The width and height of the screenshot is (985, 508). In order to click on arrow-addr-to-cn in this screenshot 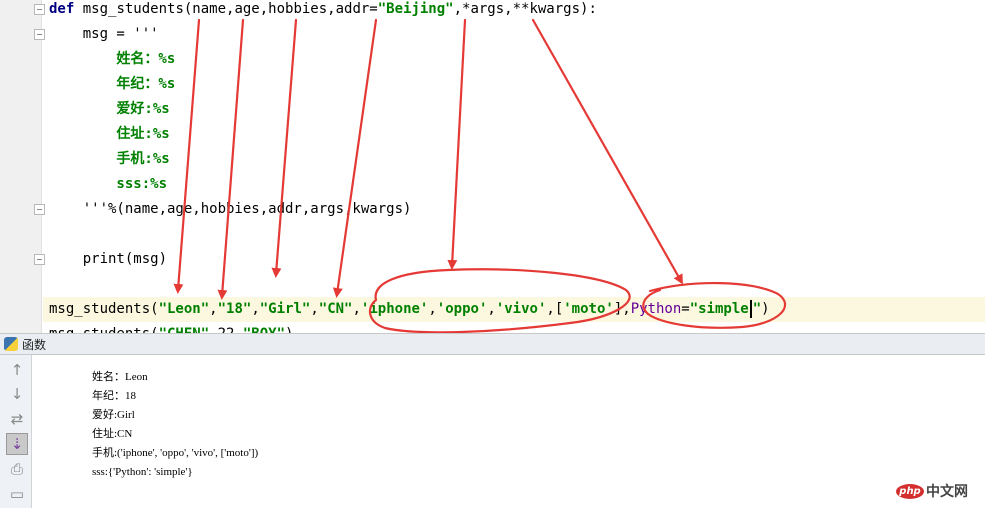, I will do `click(355, 158)`.